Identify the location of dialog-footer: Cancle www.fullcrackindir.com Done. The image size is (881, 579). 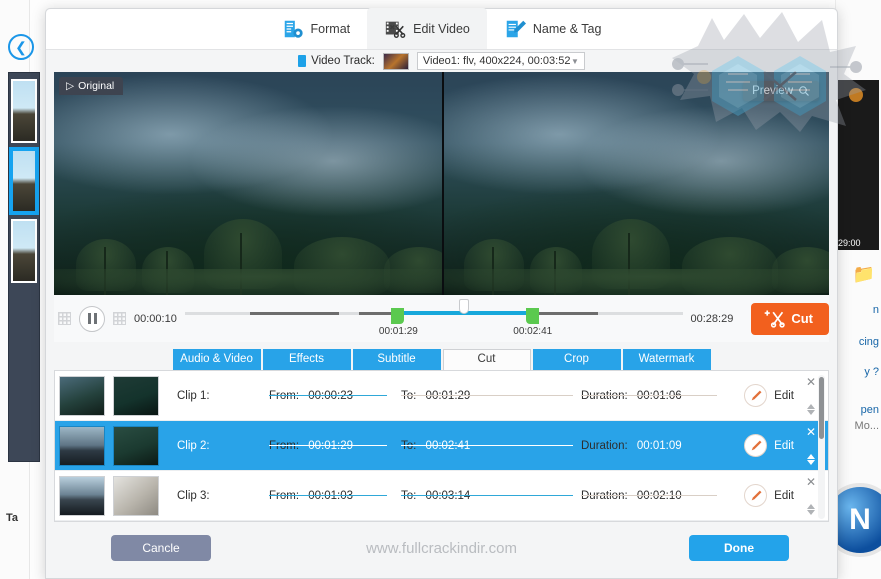
(441, 548).